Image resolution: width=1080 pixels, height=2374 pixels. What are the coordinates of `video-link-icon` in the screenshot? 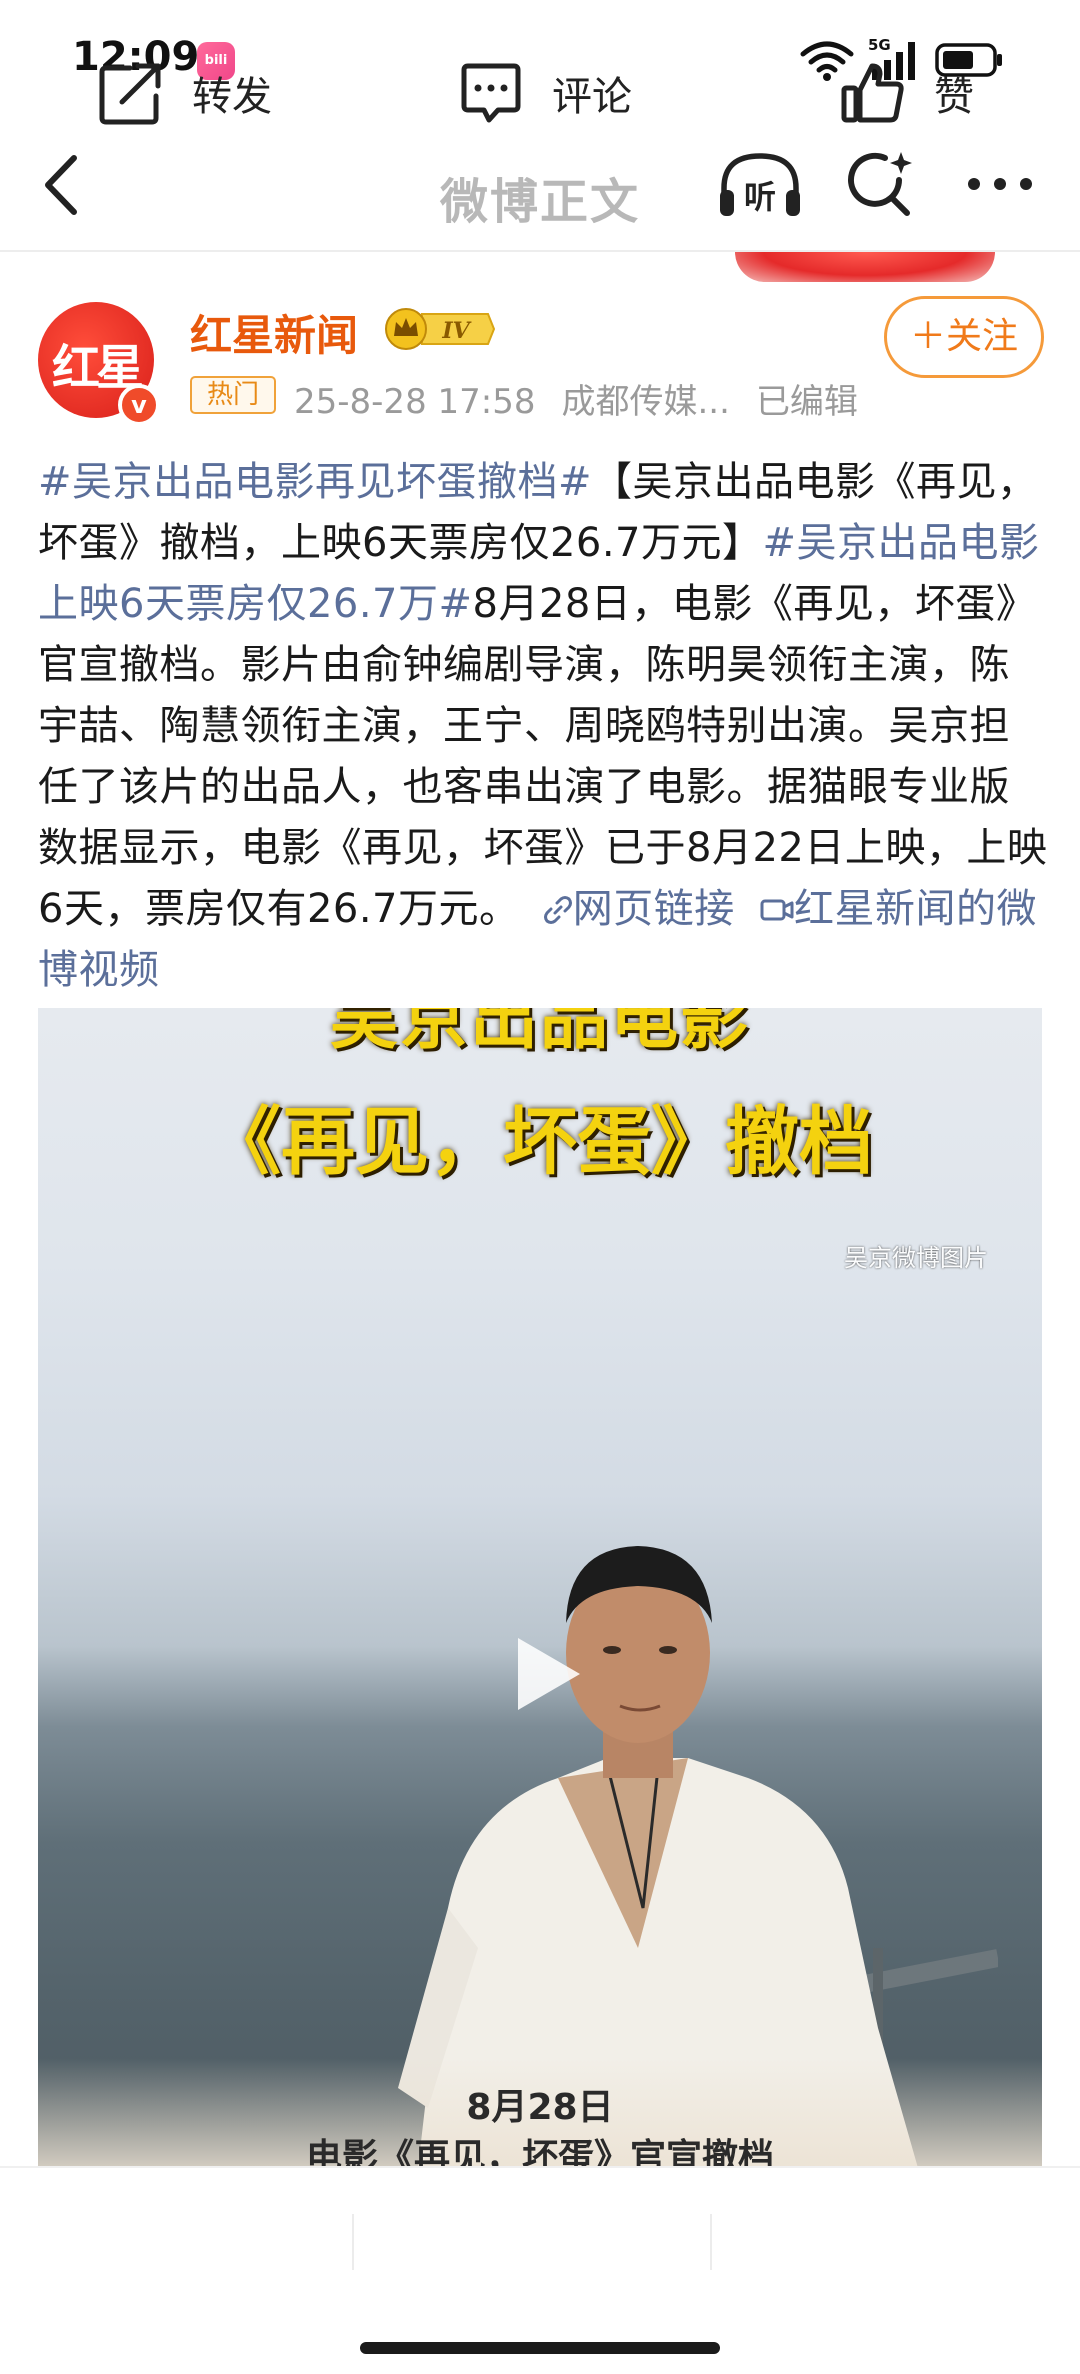 It's located at (777, 910).